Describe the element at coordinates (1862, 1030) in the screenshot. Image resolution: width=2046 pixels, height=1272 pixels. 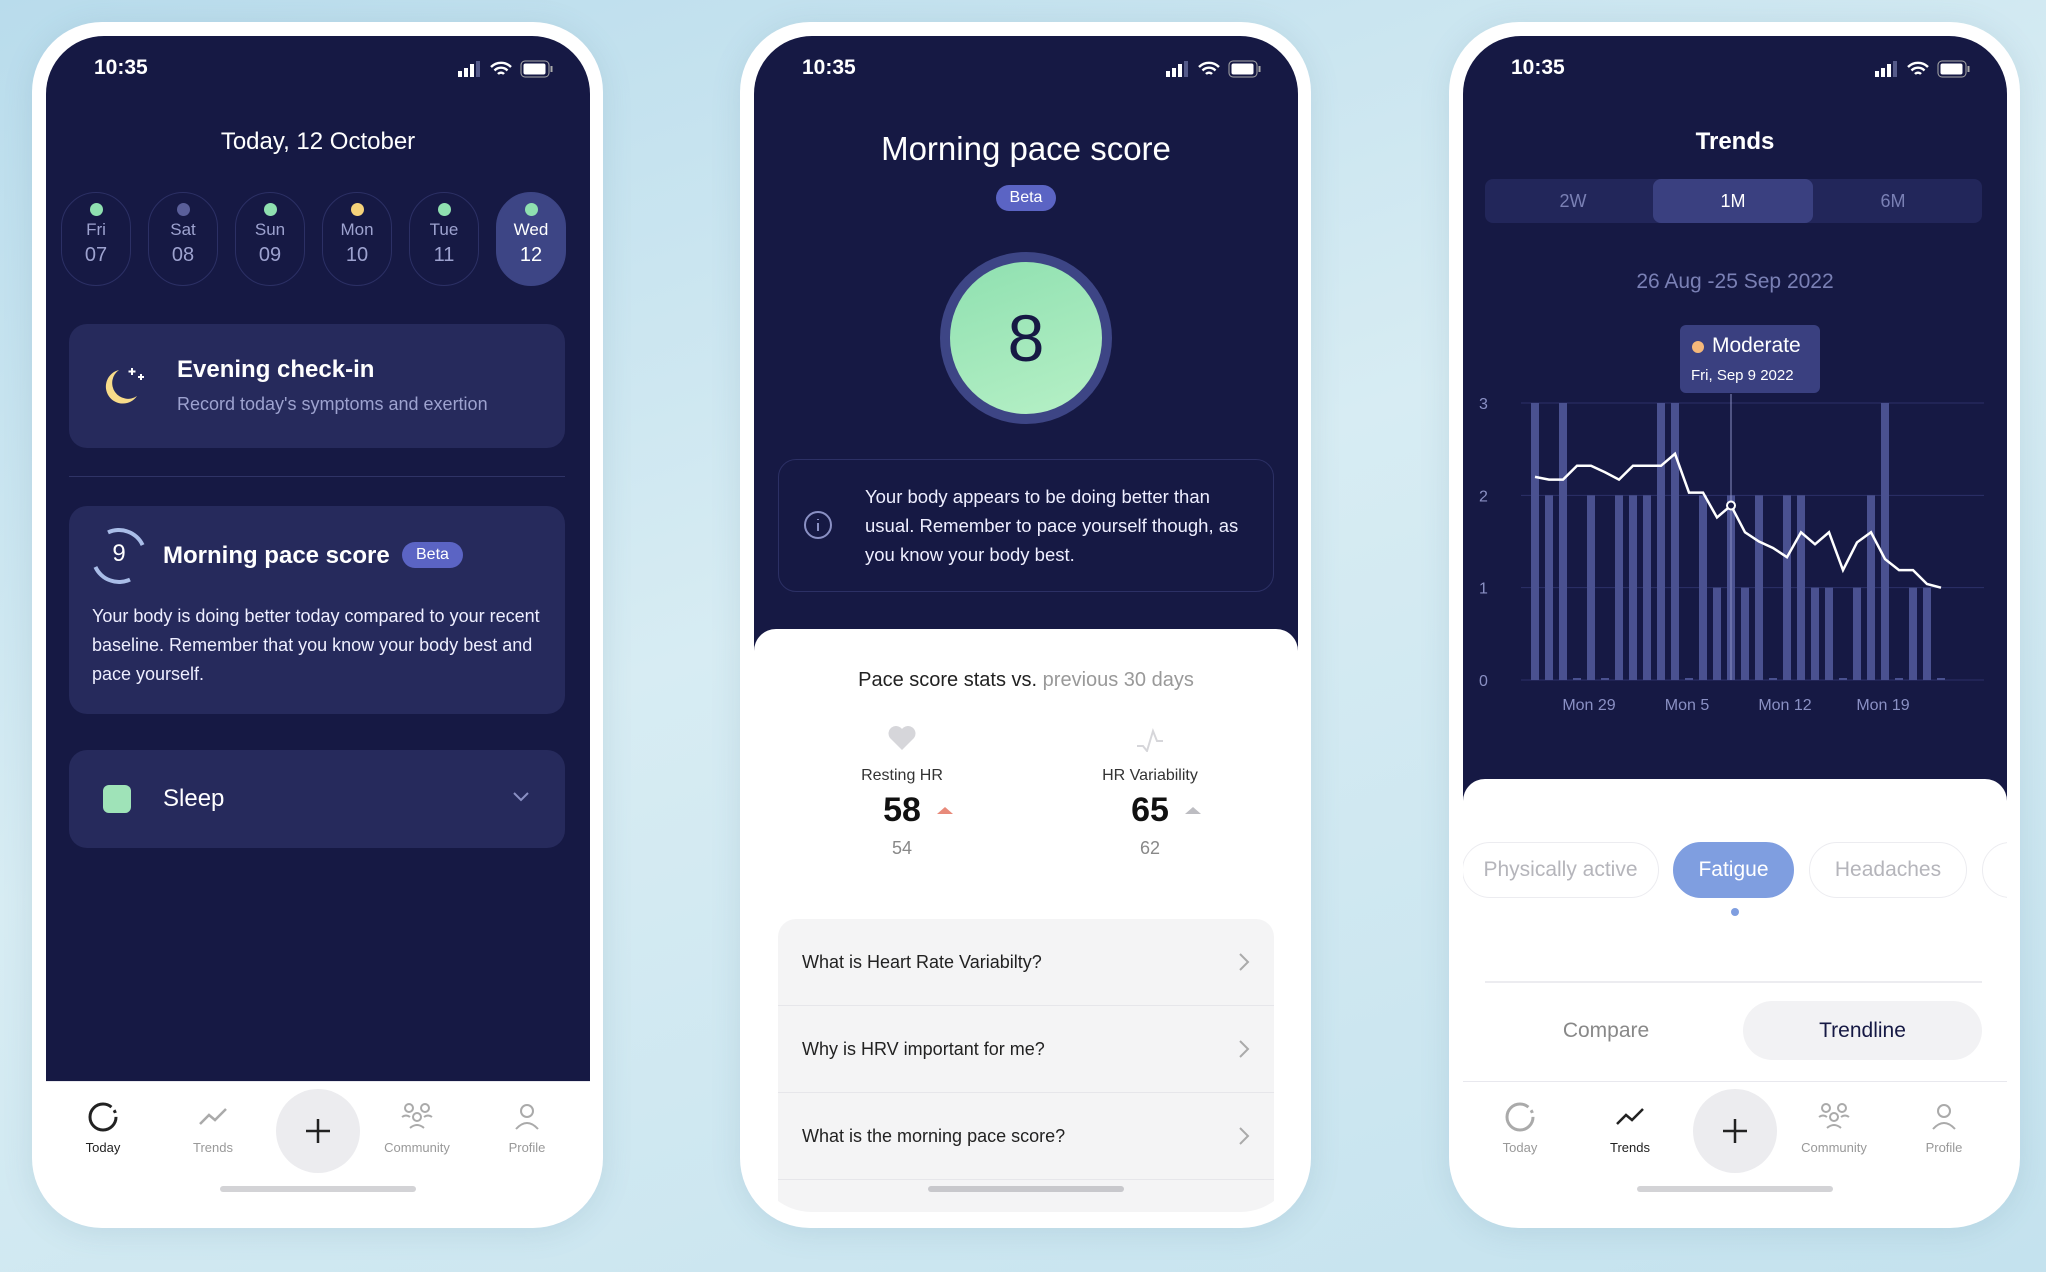
I see `mode-trendline: Trendline` at that location.